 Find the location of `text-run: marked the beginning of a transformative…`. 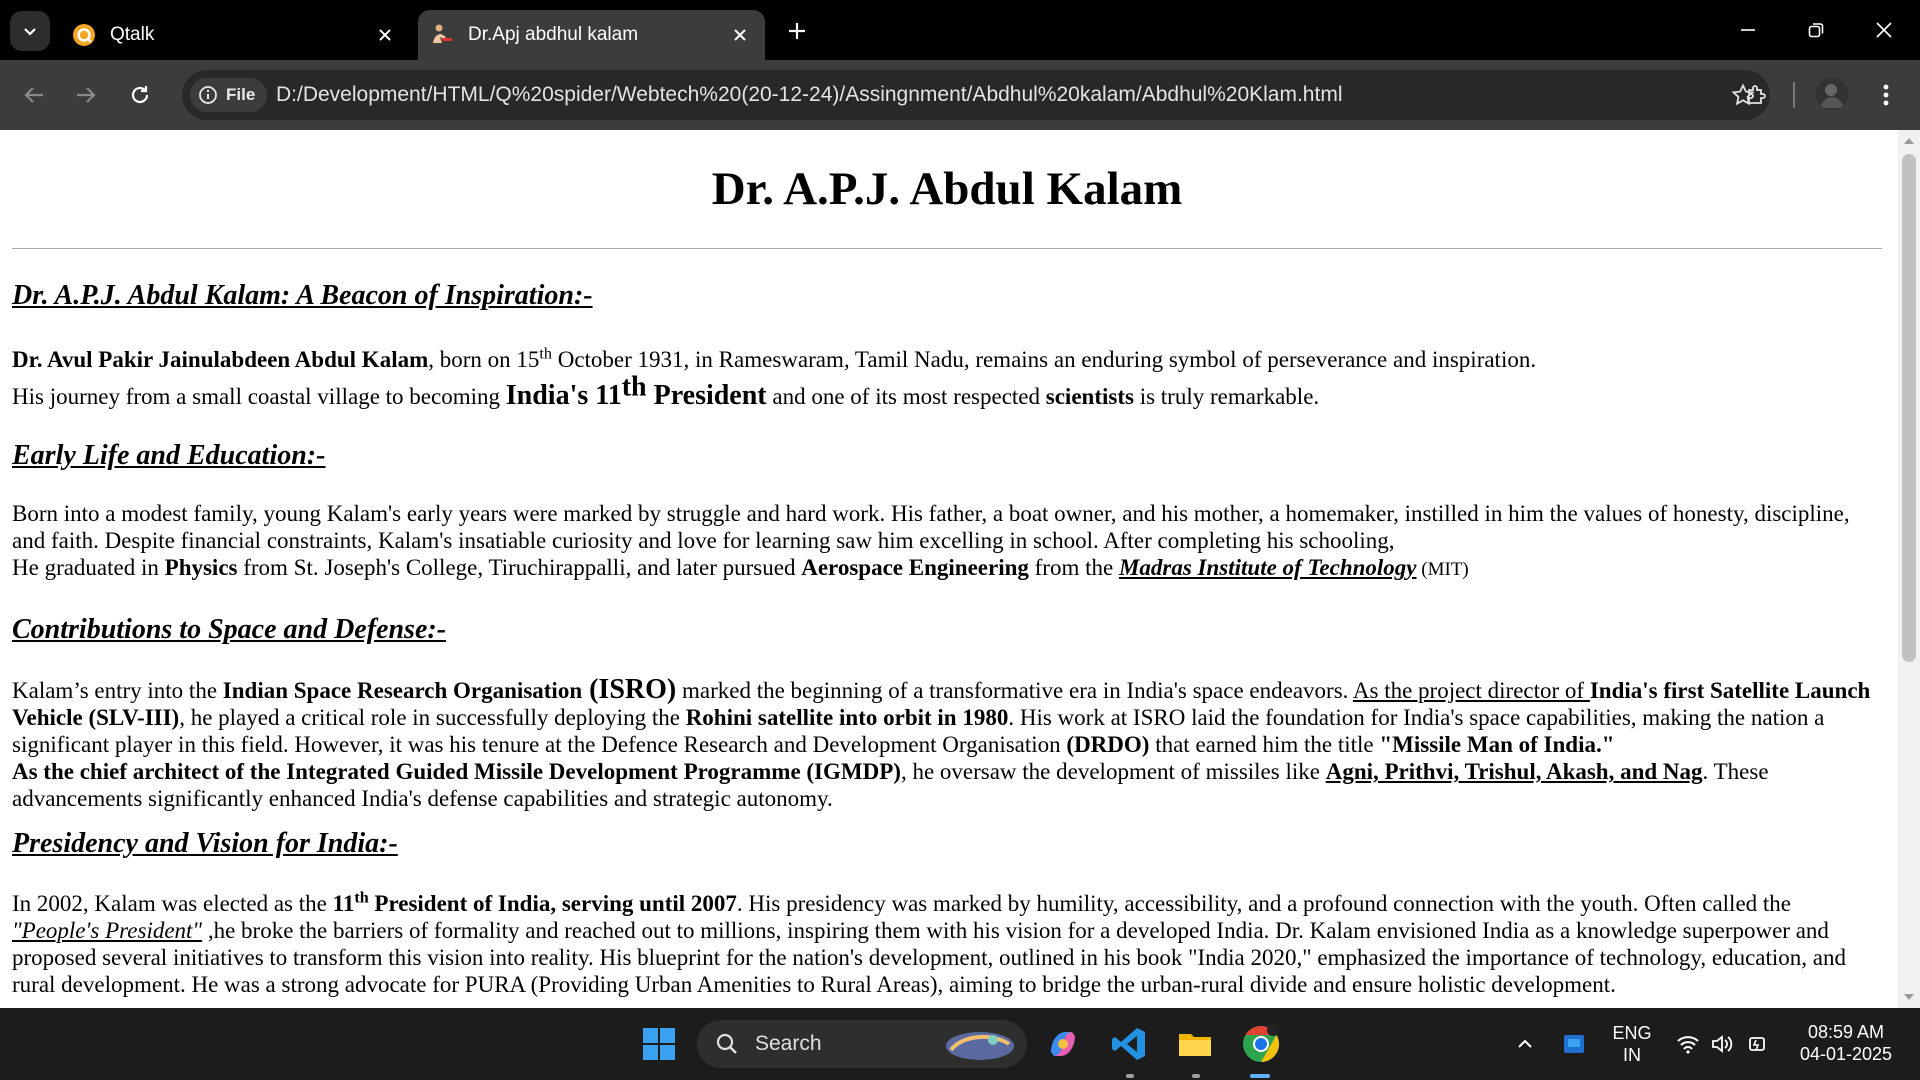

text-run: marked the beginning of a transformative… is located at coordinates (1014, 690).